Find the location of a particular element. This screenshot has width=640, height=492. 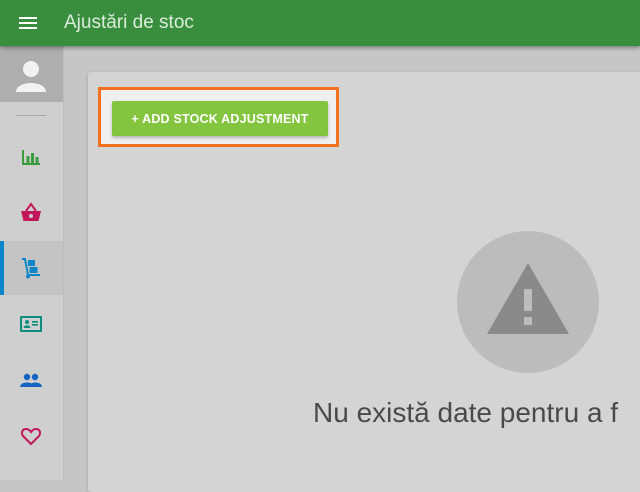

user-avatar-icon is located at coordinates (31, 76).